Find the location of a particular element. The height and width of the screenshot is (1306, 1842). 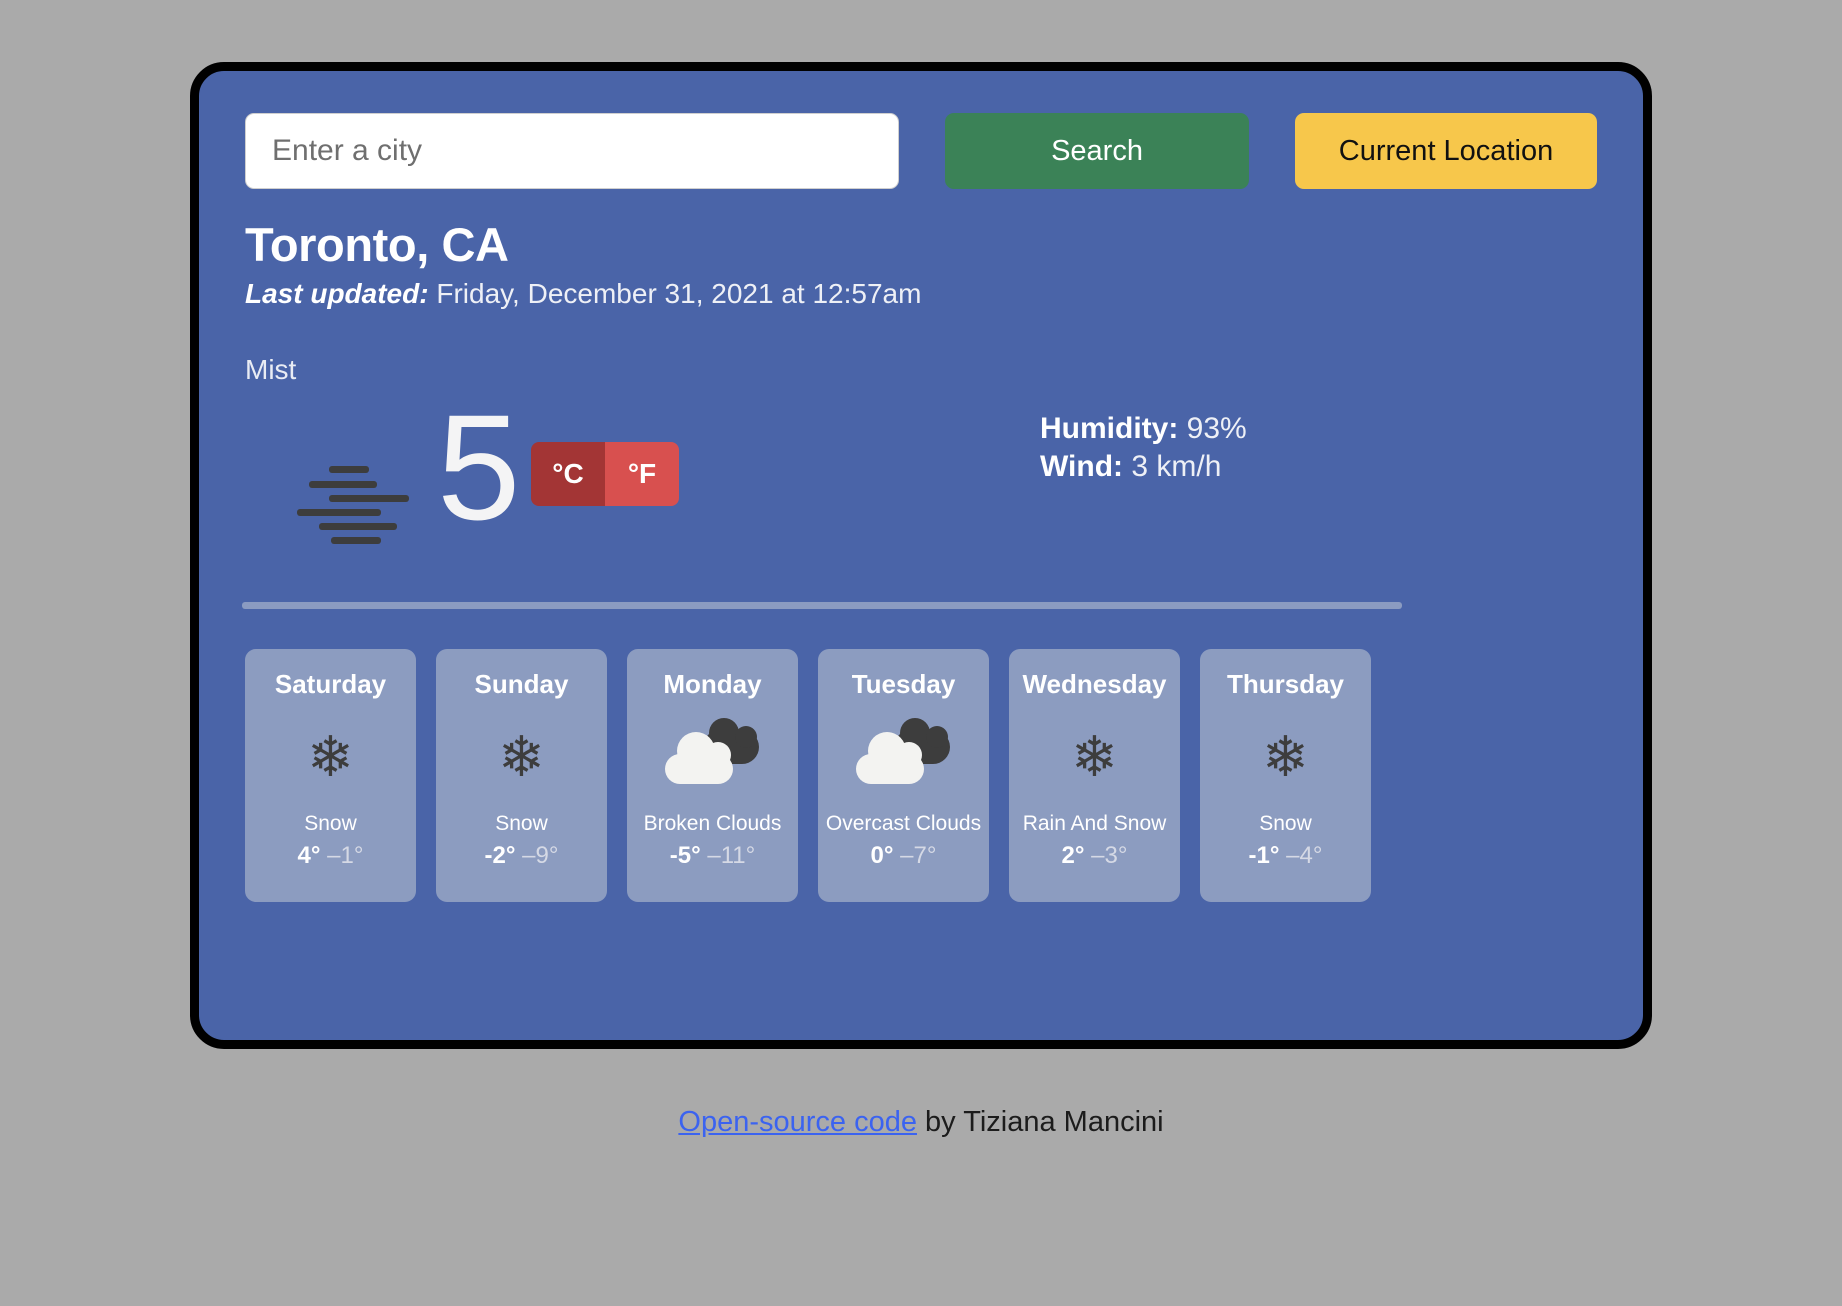

forecast-temperatures: 4° –1° is located at coordinates (331, 856).